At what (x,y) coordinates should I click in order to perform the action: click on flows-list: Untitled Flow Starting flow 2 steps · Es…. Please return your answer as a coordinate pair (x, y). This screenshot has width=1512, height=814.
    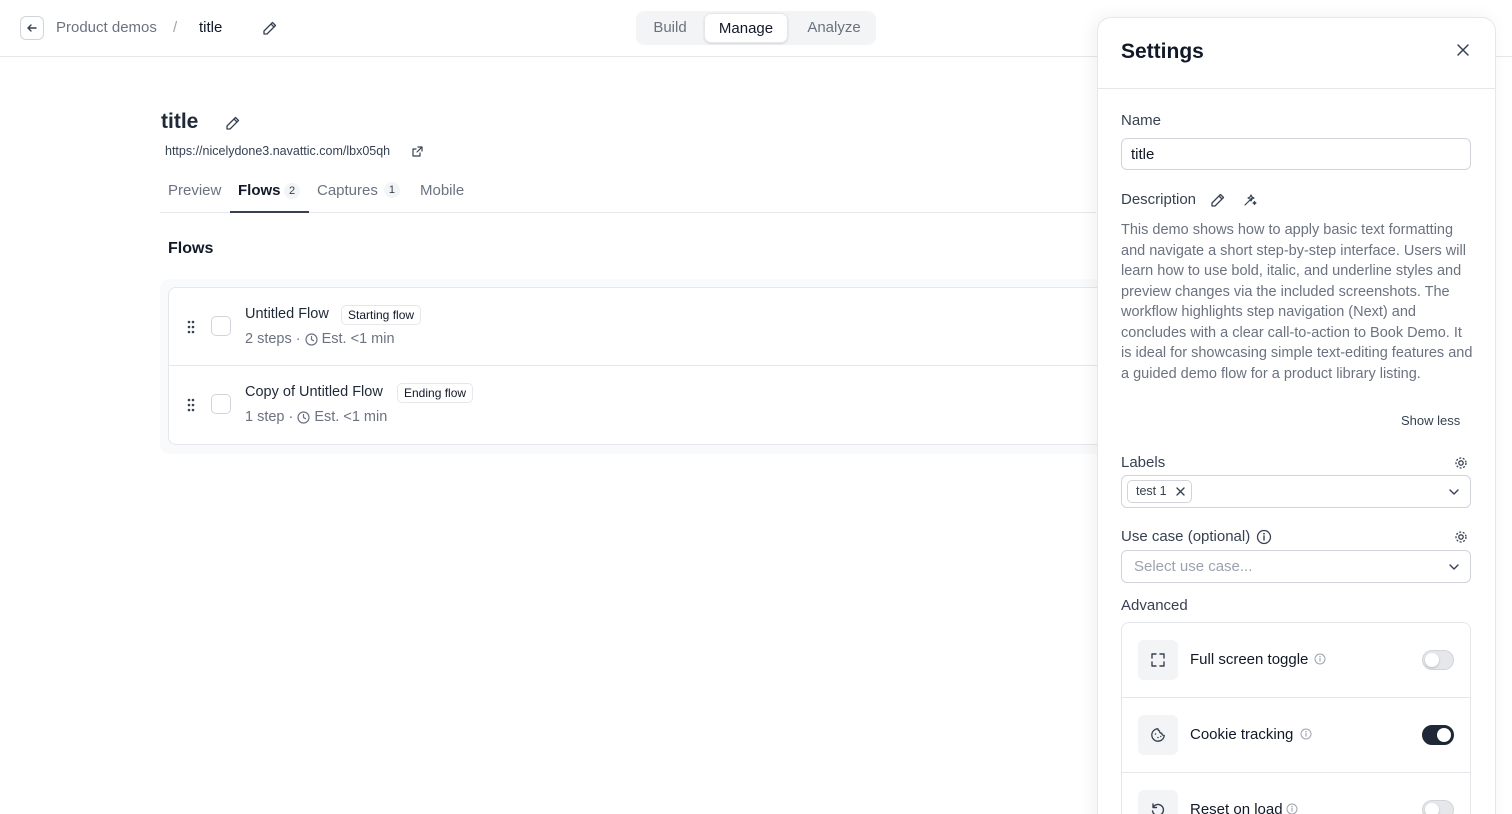
    Looking at the image, I should click on (640, 366).